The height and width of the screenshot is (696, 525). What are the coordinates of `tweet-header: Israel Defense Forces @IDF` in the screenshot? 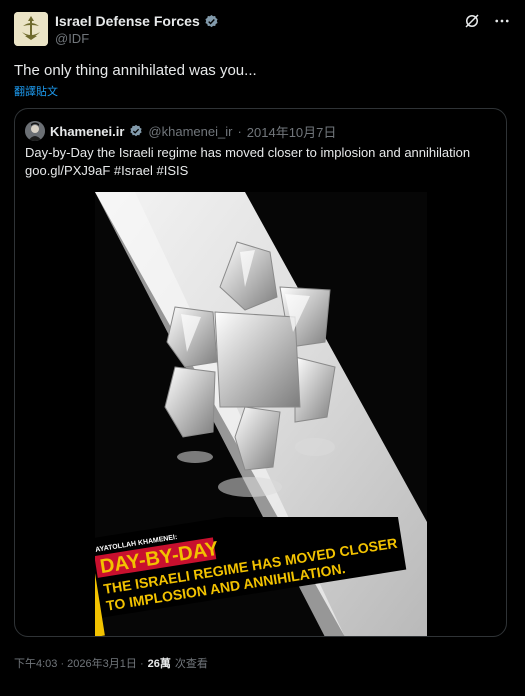 It's located at (262, 30).